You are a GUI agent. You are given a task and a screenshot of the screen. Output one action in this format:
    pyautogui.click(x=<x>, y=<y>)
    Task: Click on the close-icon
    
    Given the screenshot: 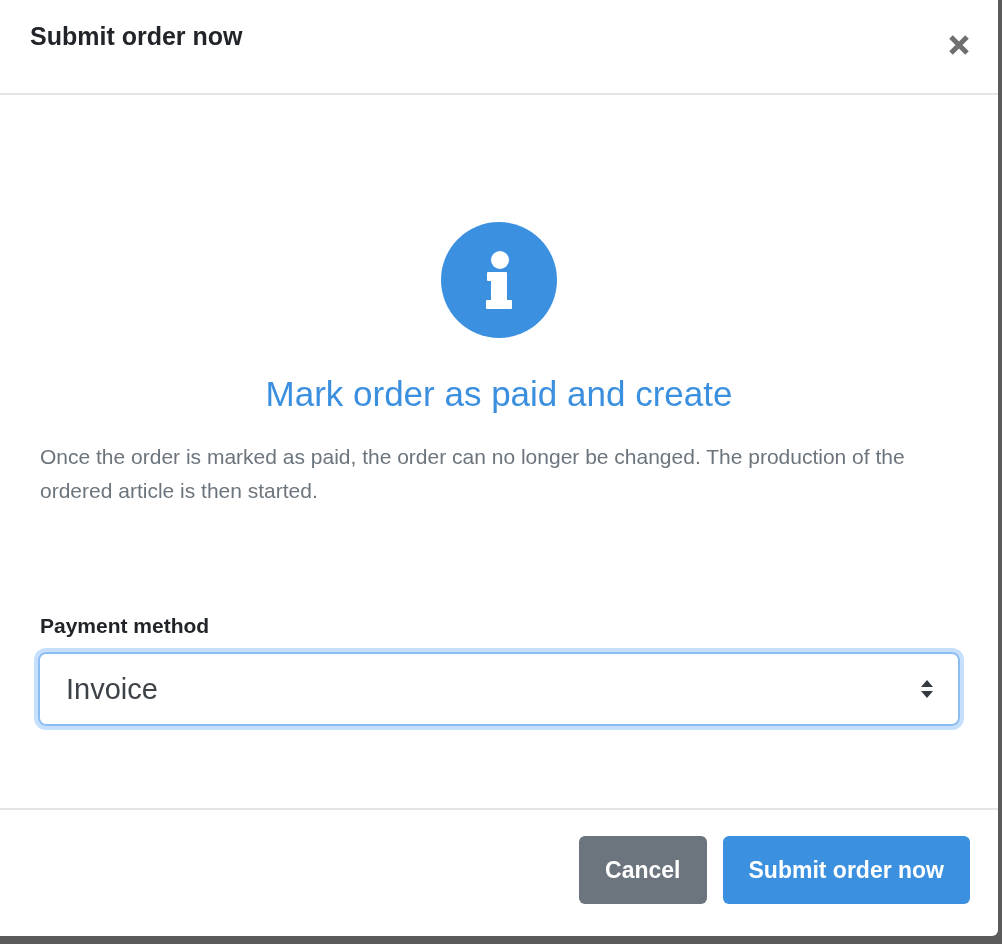 What is the action you would take?
    pyautogui.click(x=959, y=45)
    